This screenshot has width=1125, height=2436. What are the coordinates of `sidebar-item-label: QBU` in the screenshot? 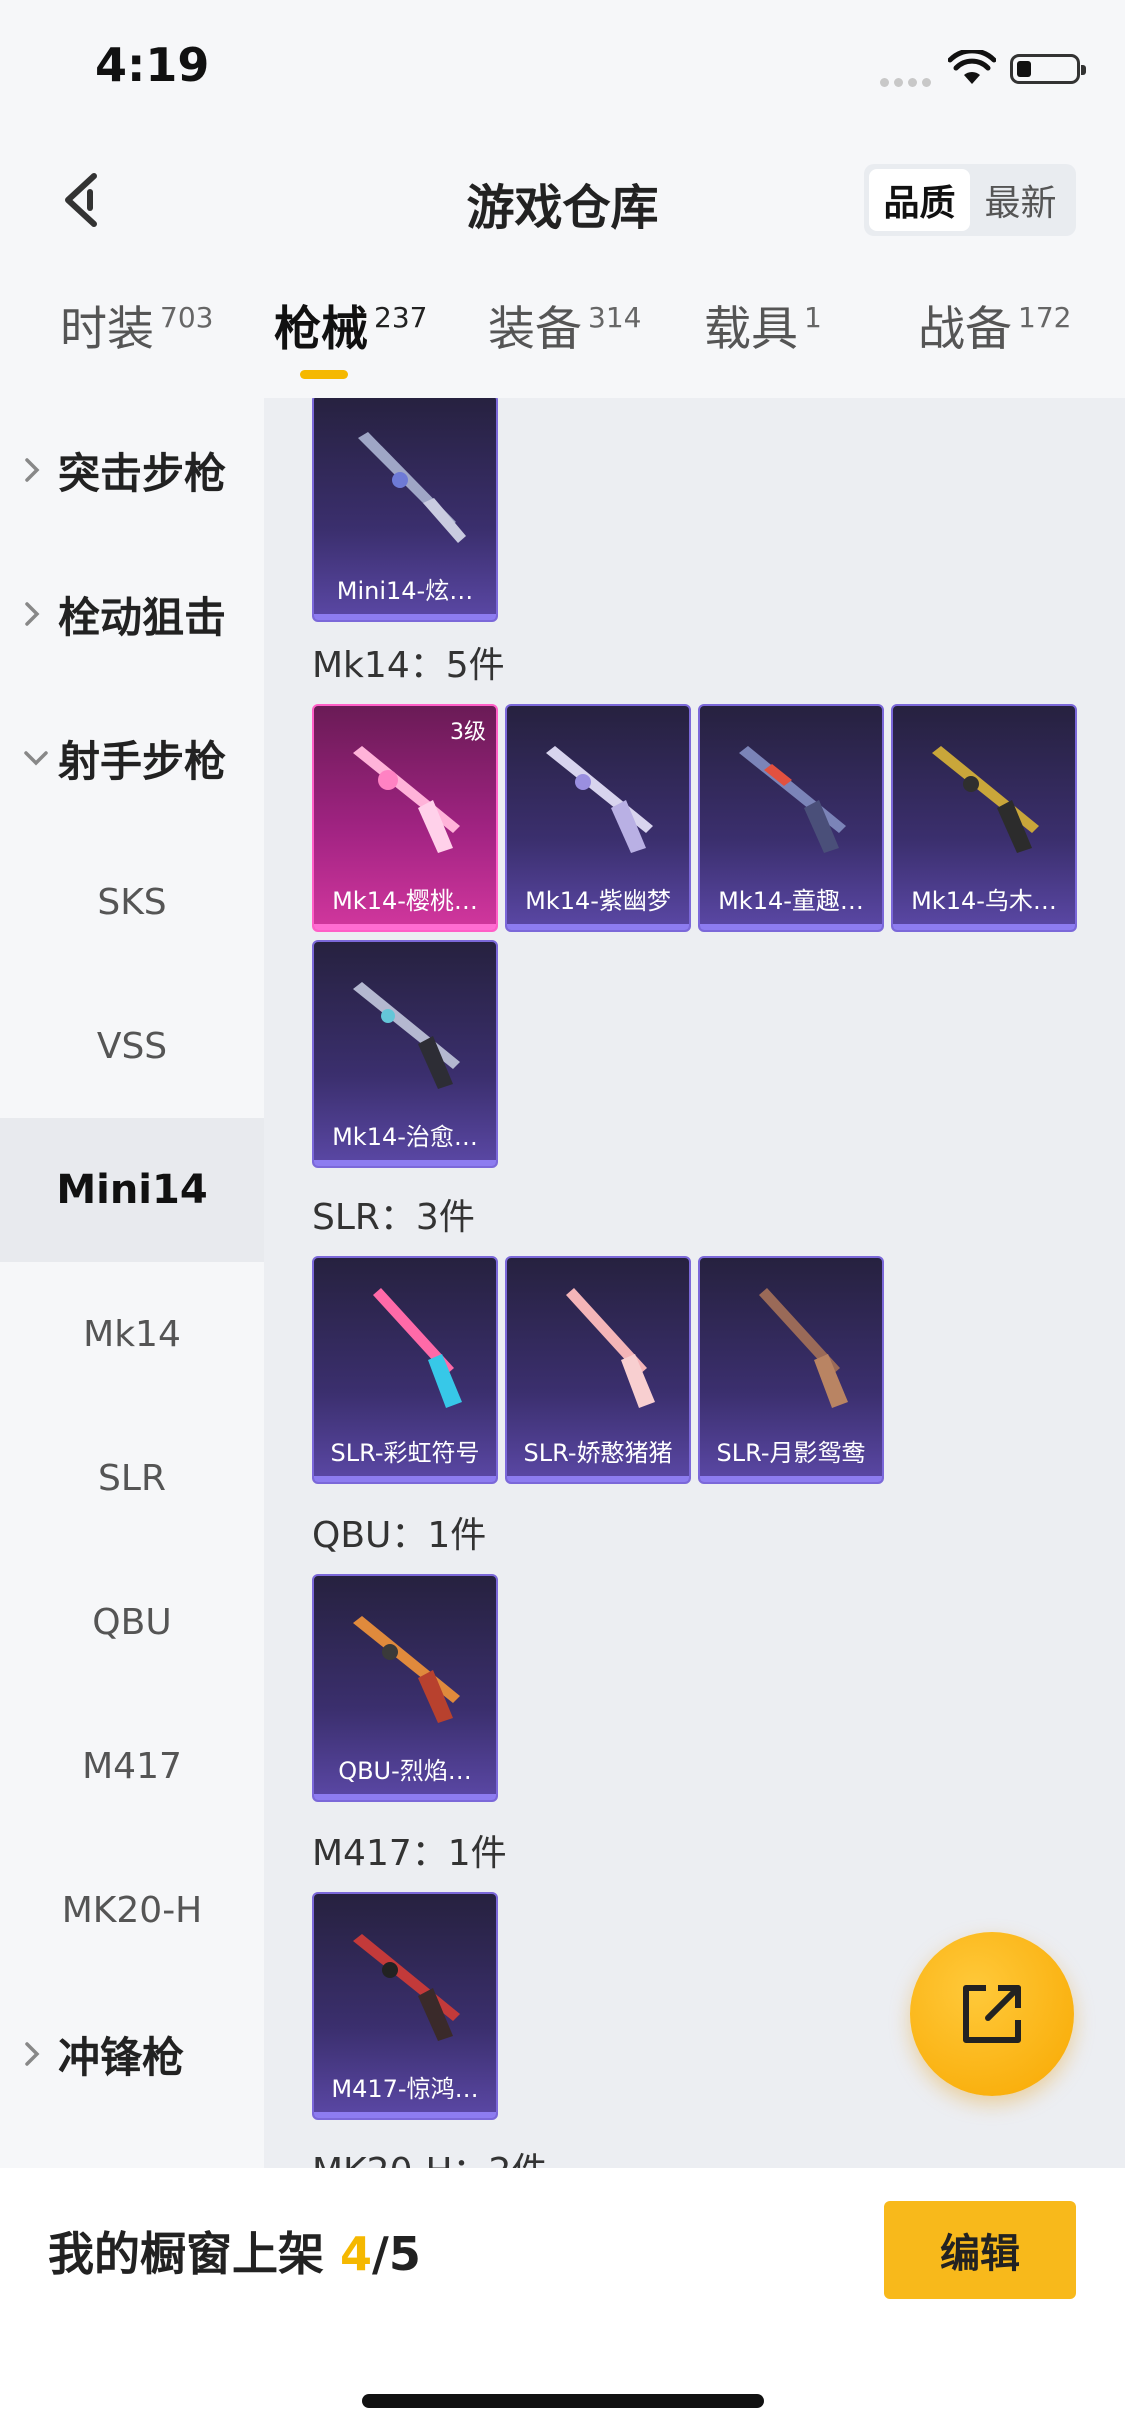 It's located at (132, 1622).